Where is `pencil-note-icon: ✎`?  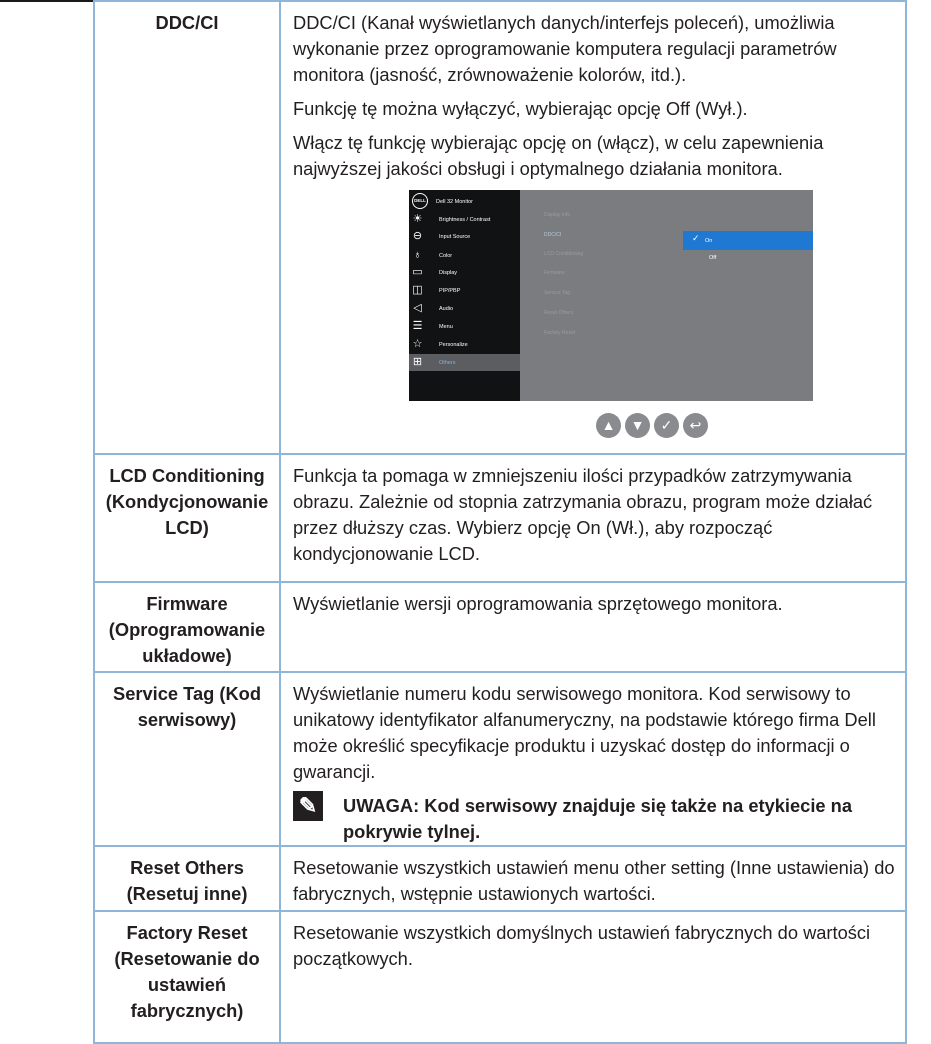 pencil-note-icon: ✎ is located at coordinates (308, 806).